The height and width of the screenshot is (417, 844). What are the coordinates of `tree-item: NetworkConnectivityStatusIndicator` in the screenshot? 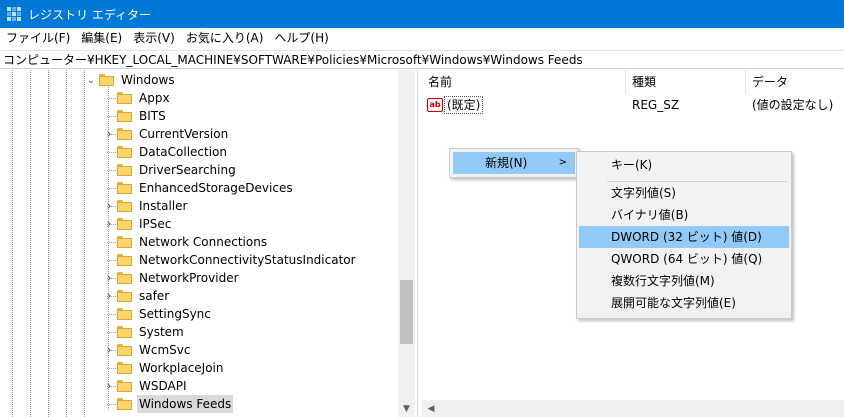 It's located at (199, 260).